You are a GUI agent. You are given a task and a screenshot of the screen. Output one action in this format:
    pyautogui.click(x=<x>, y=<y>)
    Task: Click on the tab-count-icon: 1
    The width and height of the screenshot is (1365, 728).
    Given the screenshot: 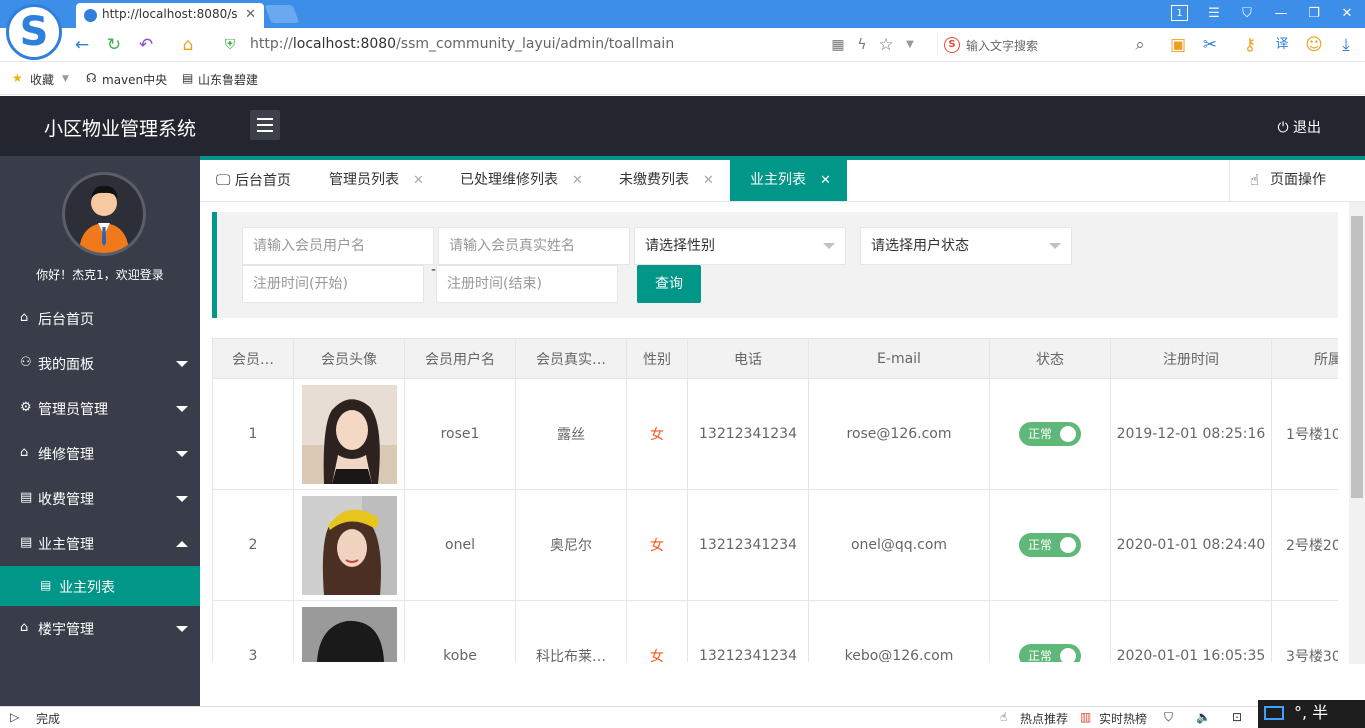 What is the action you would take?
    pyautogui.click(x=1179, y=13)
    